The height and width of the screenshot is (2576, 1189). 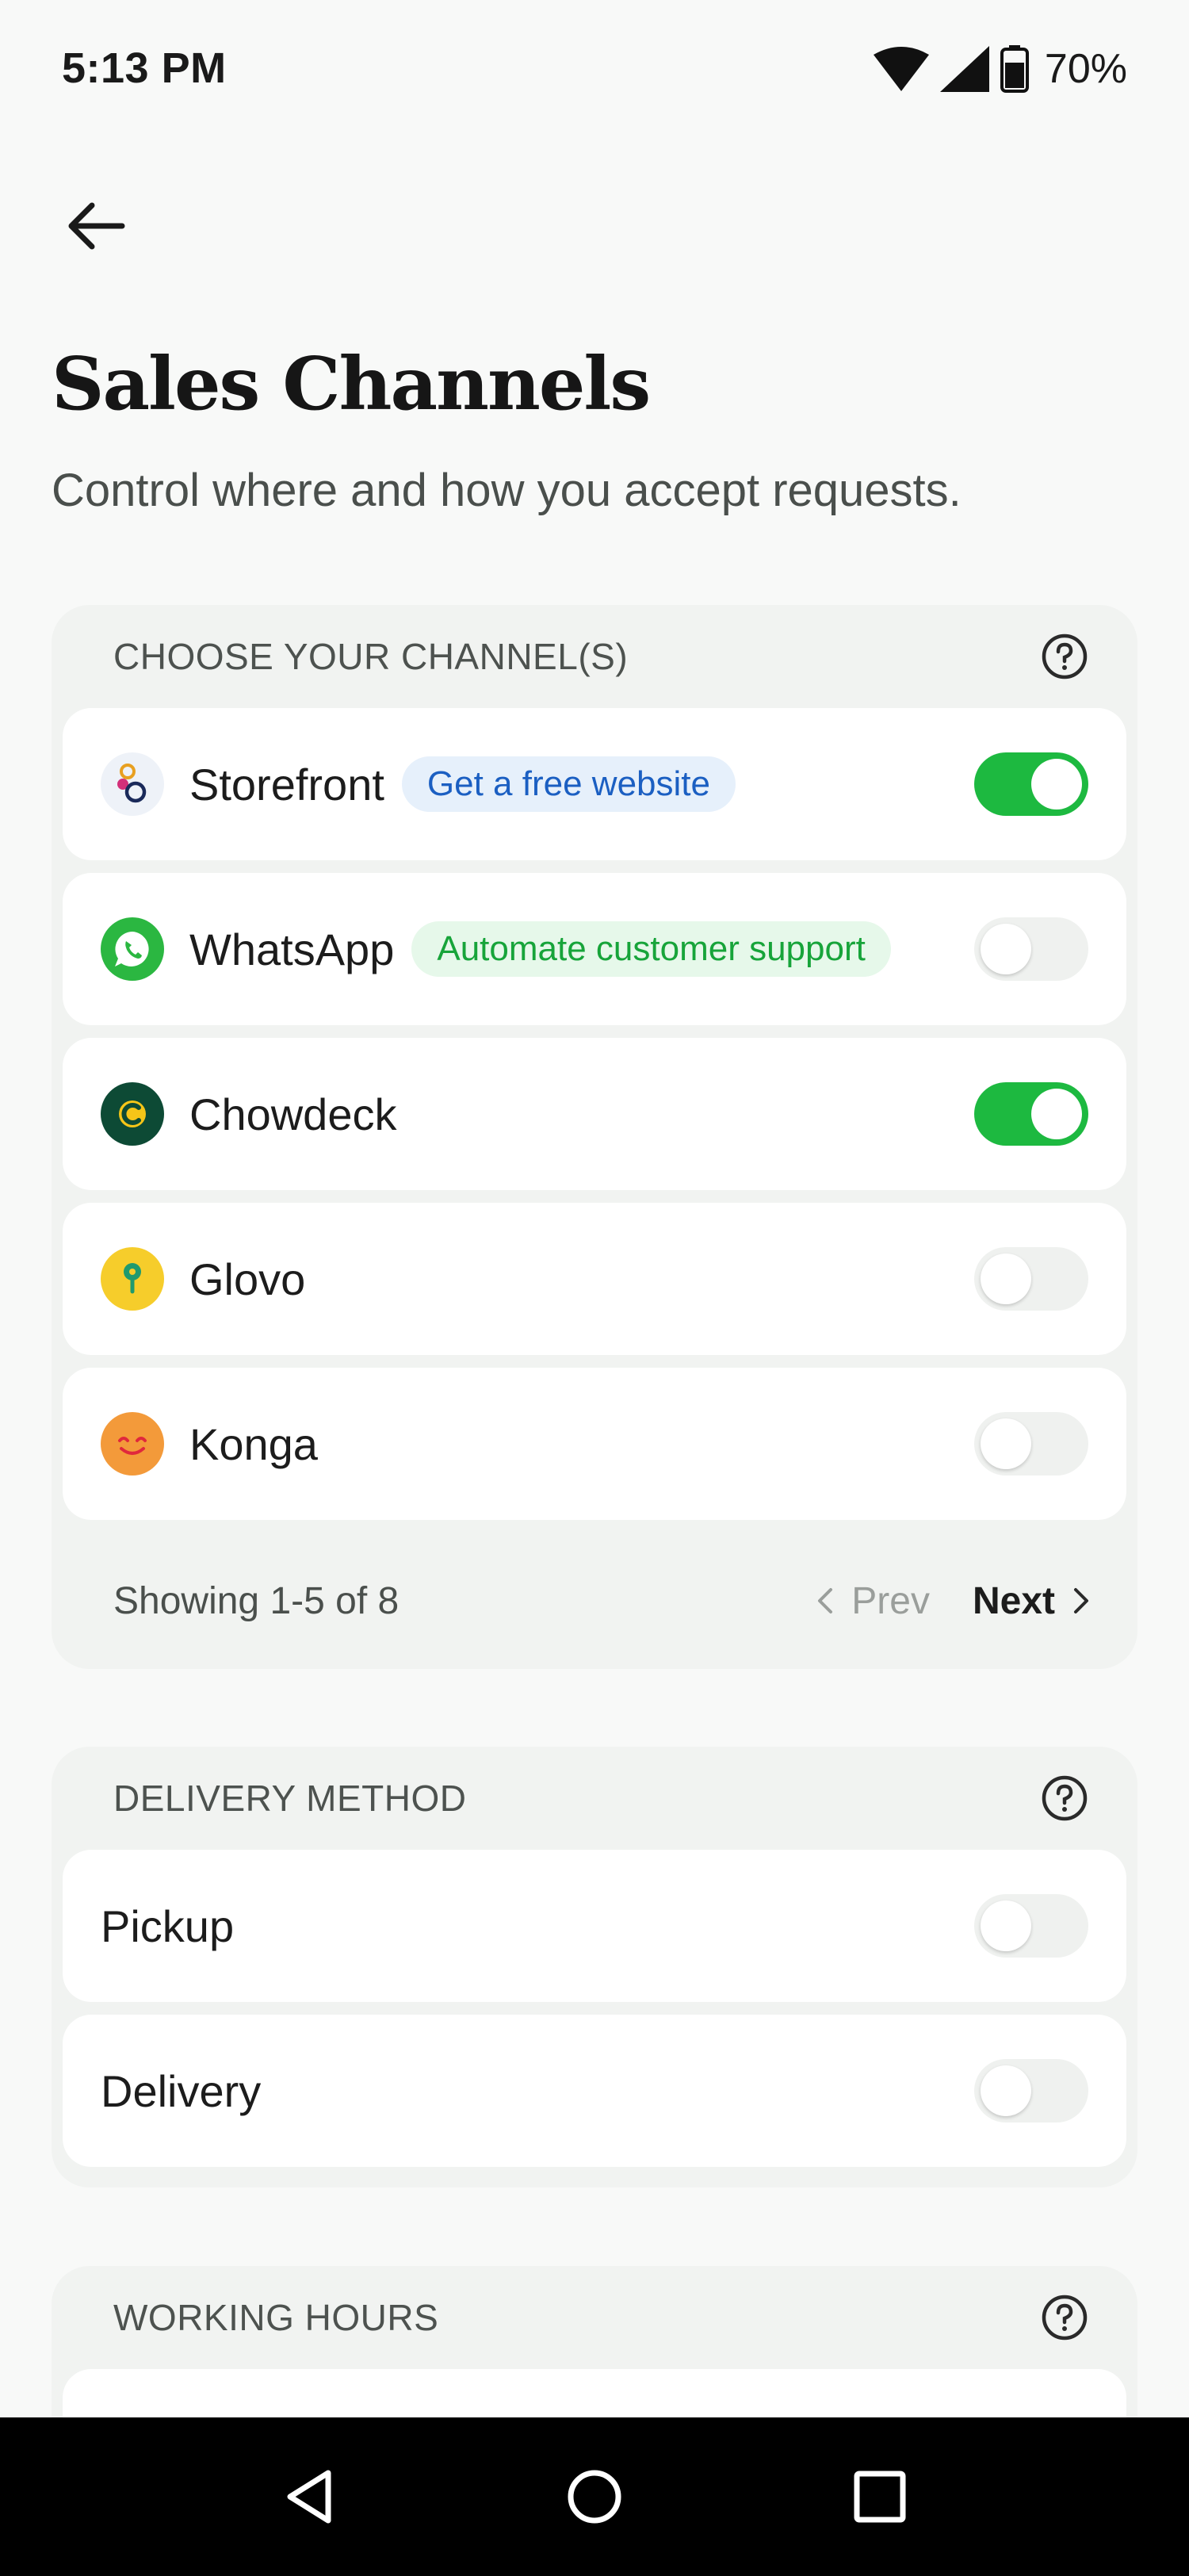 I want to click on status-time: 5:13 PM, so click(x=144, y=68).